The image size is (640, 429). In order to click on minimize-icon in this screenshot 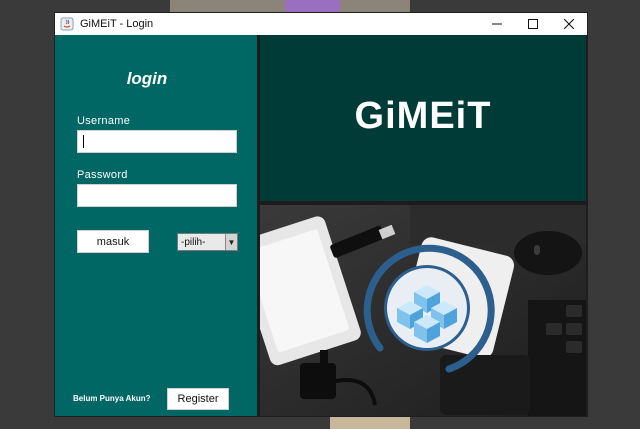, I will do `click(497, 24)`.